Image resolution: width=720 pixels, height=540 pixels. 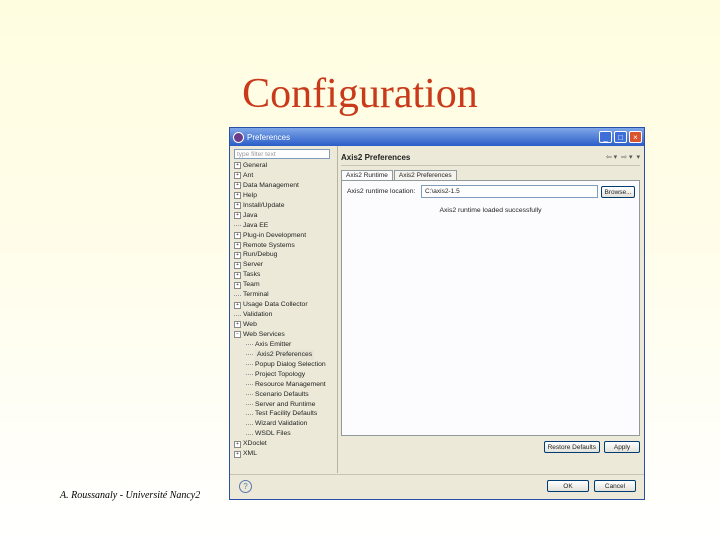 I want to click on tree-item-label: Test Facility Defaults, so click(x=286, y=414).